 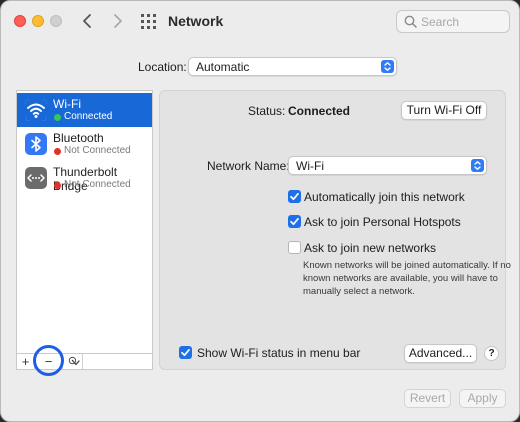 What do you see at coordinates (67, 104) in the screenshot?
I see `service-name: Wi-Fi` at bounding box center [67, 104].